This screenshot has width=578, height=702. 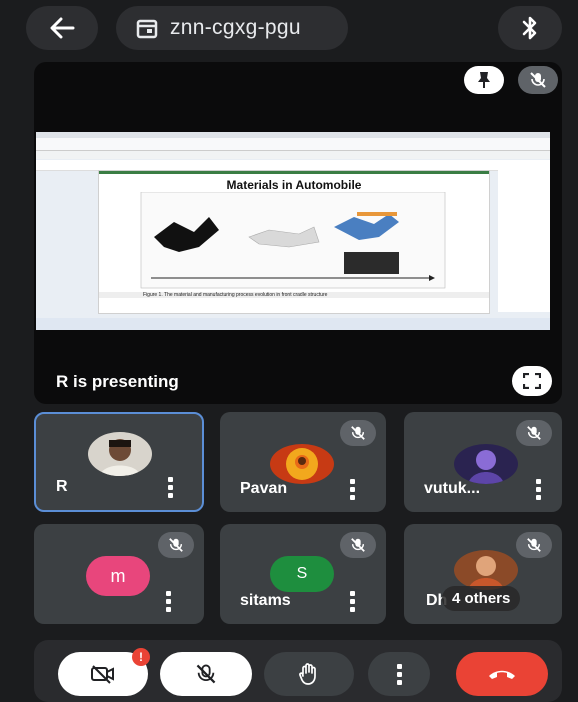 I want to click on participant-tile: R, so click(x=119, y=462).